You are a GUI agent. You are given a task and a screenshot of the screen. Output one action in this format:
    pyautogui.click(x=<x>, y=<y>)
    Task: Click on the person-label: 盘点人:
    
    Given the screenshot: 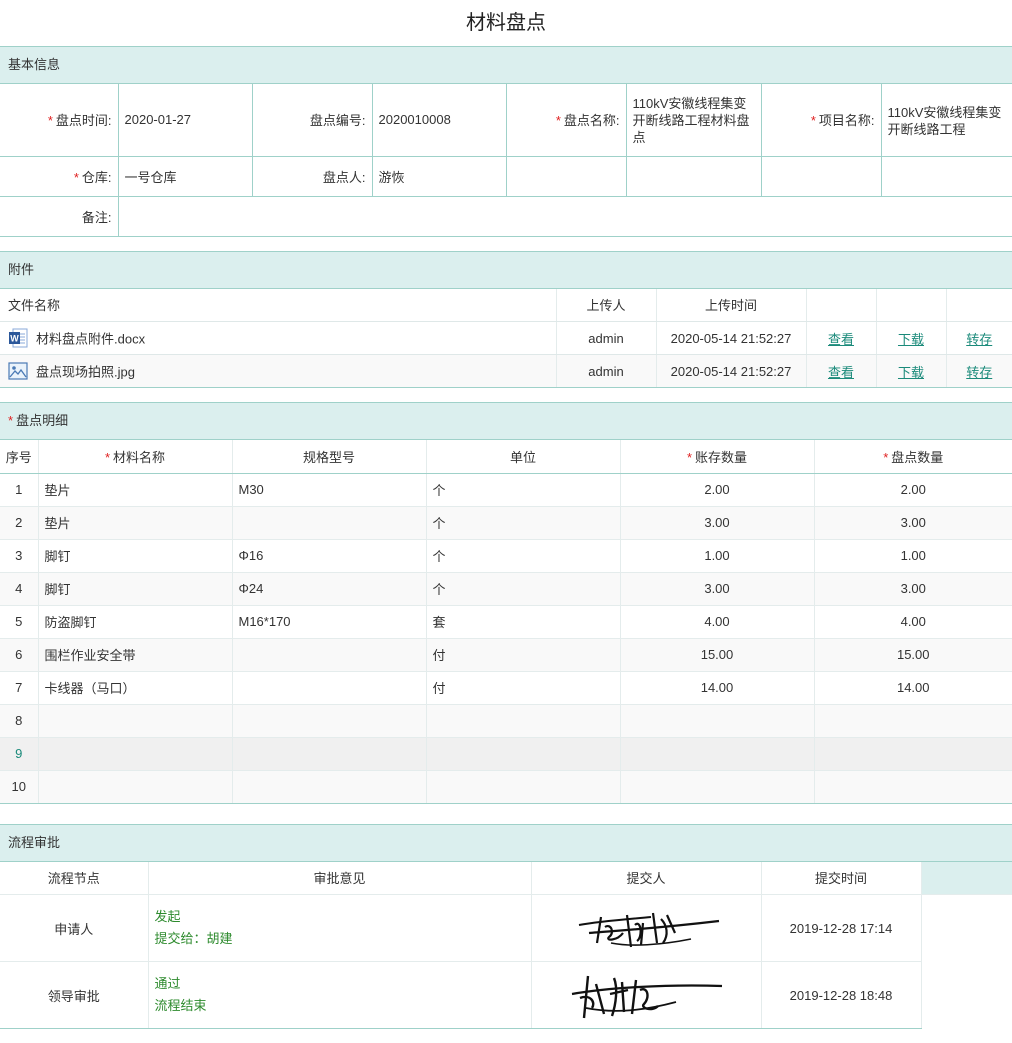 What is the action you would take?
    pyautogui.click(x=312, y=176)
    